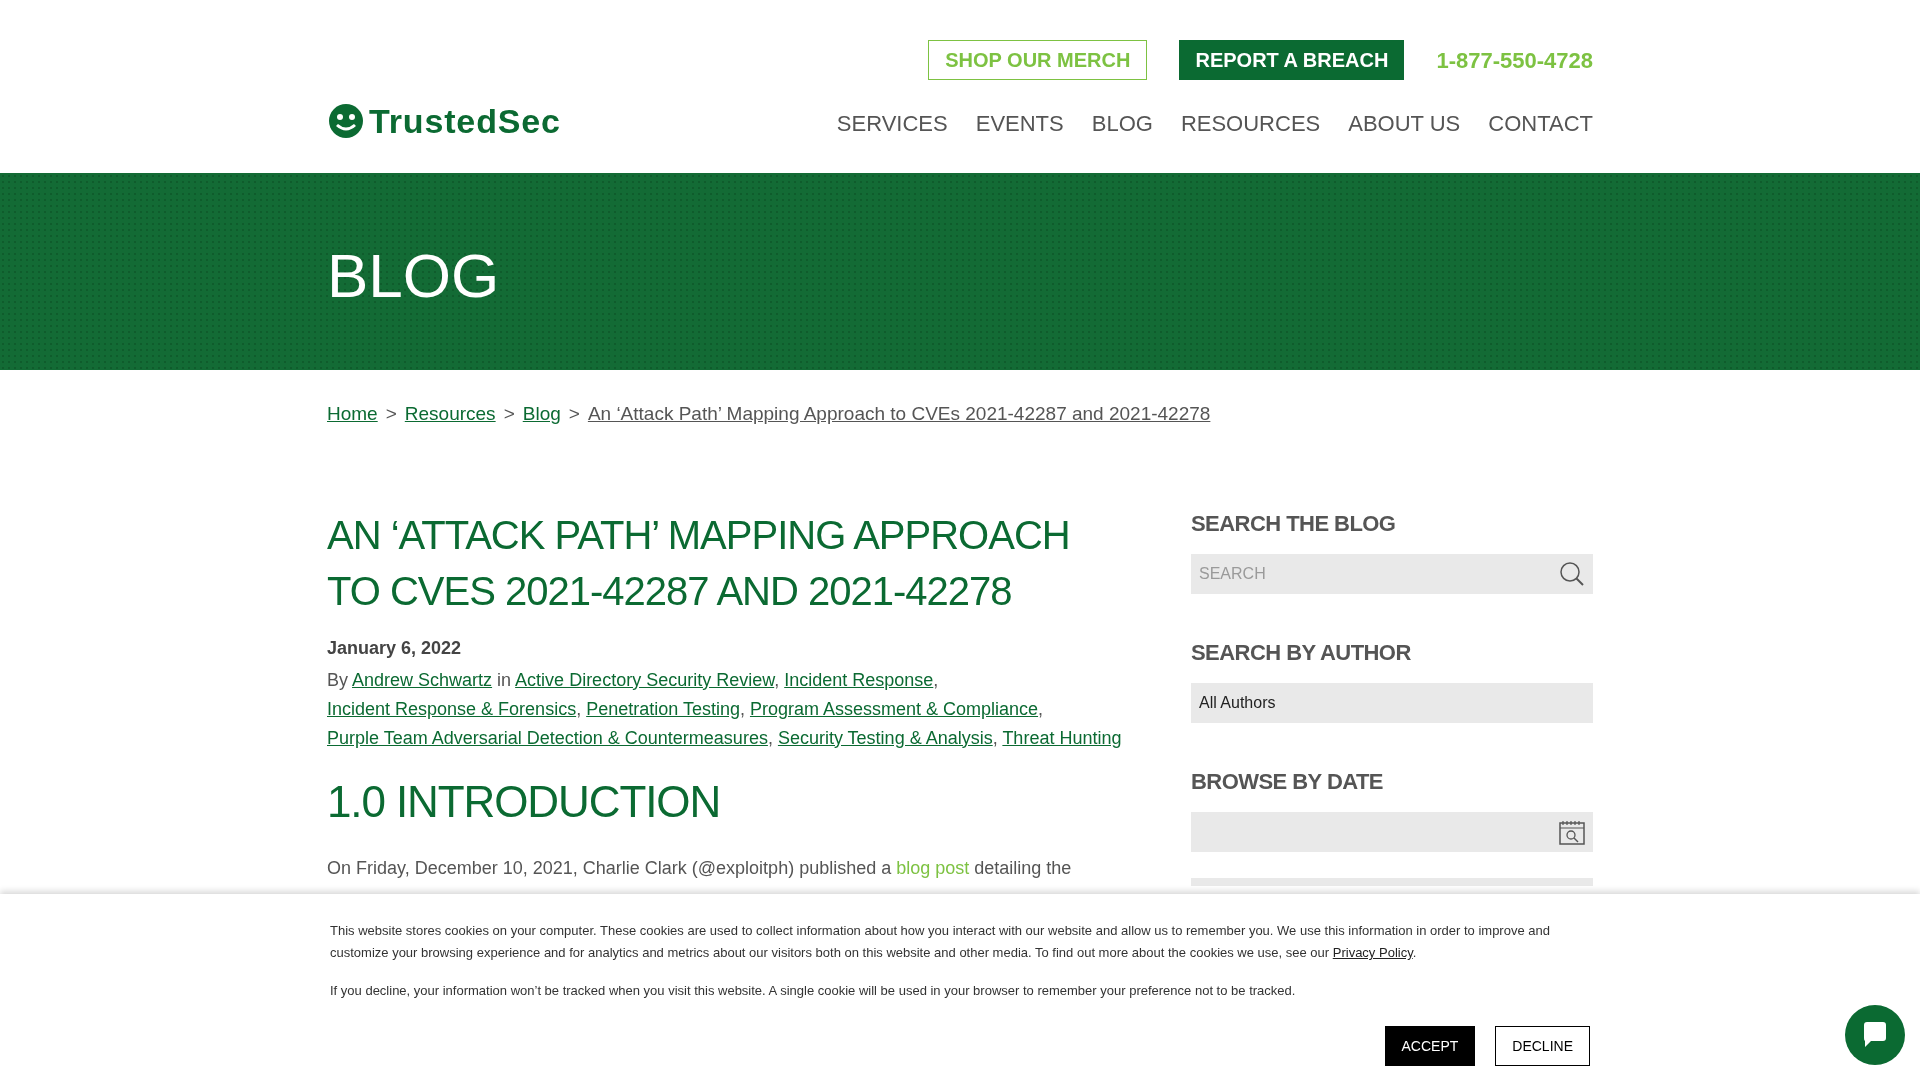 The height and width of the screenshot is (1080, 1920). What do you see at coordinates (413, 273) in the screenshot?
I see `banner-title: BLOG` at bounding box center [413, 273].